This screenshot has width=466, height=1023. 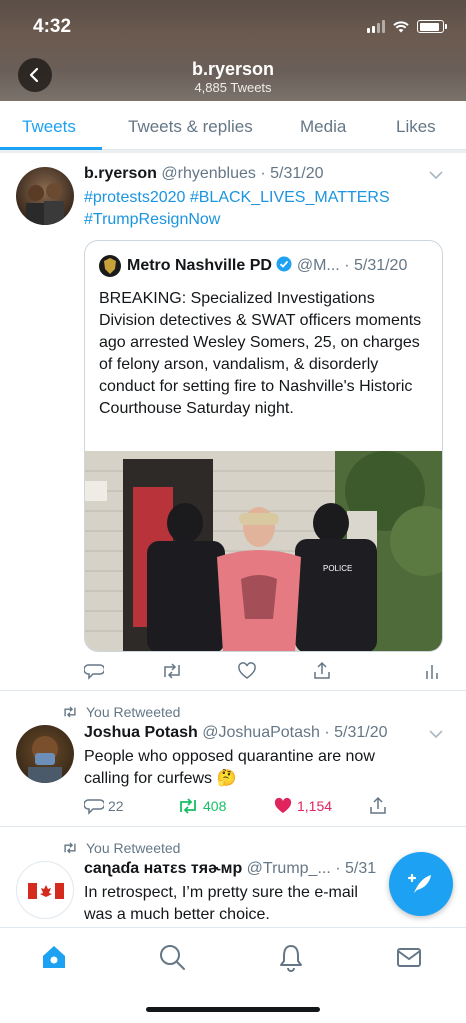 I want to click on cellular-signal-icon, so click(x=376, y=26).